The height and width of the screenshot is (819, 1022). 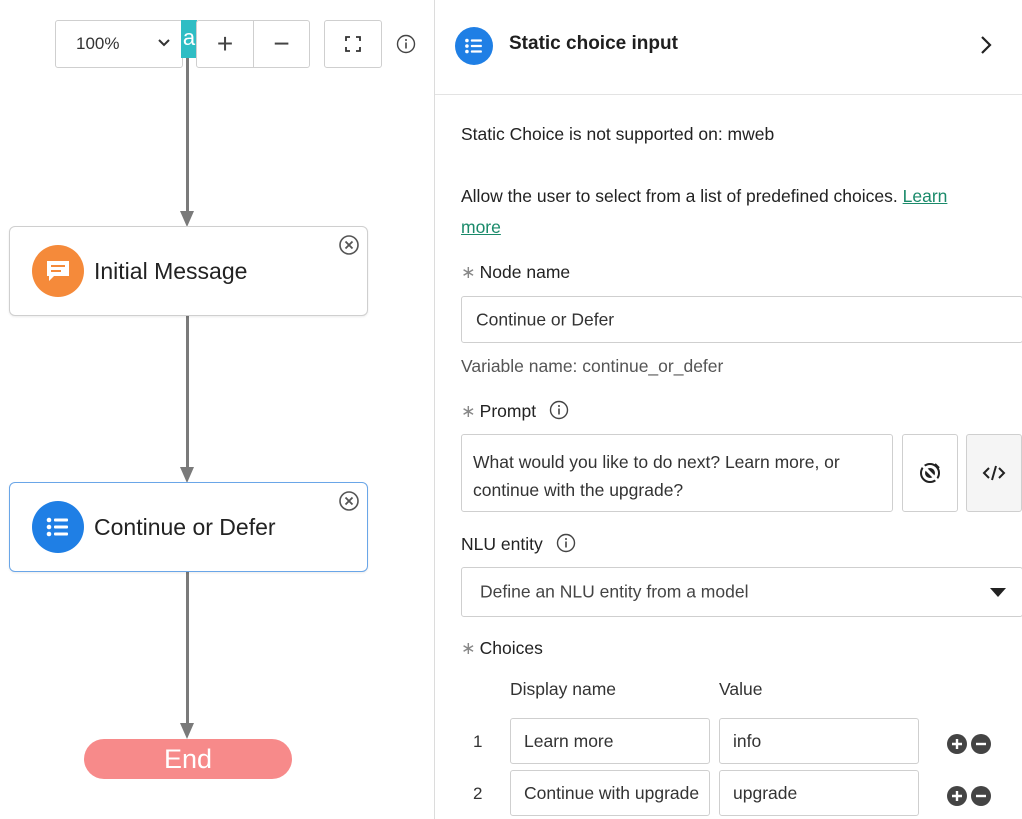 What do you see at coordinates (741, 689) in the screenshot?
I see `column-header-value: Value` at bounding box center [741, 689].